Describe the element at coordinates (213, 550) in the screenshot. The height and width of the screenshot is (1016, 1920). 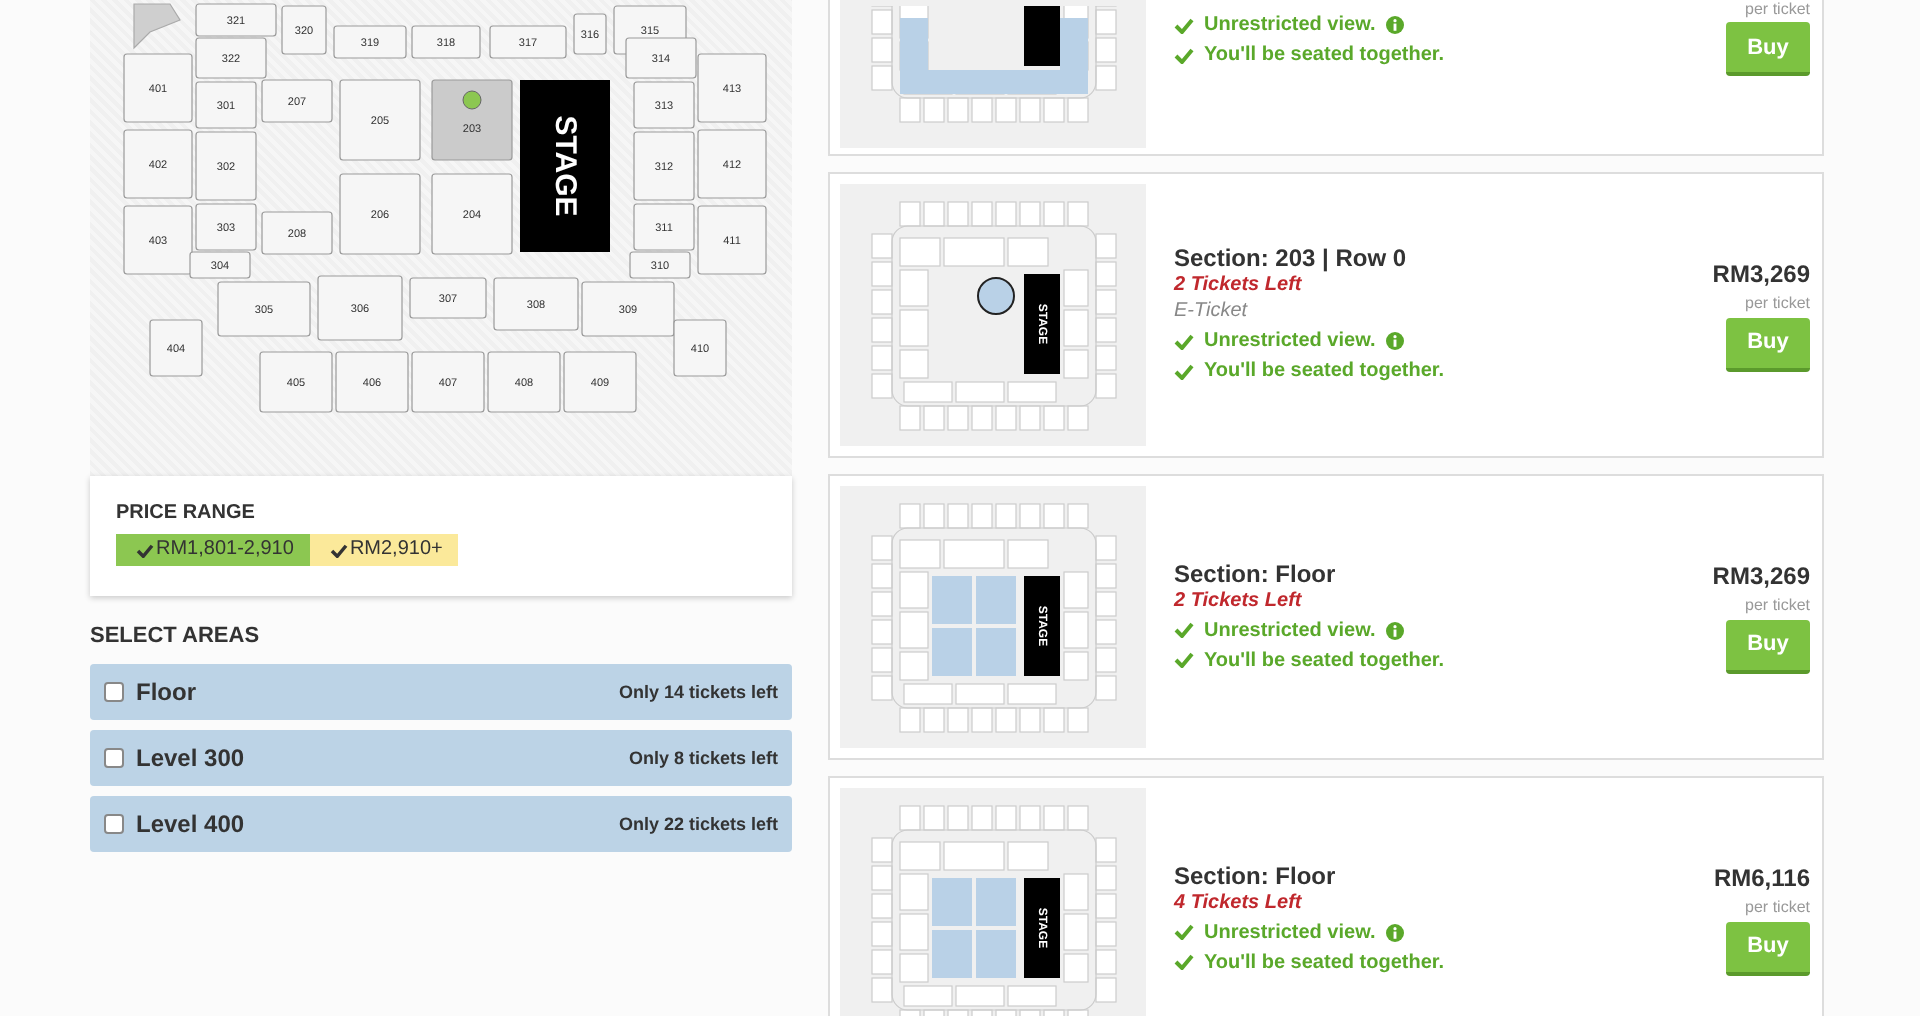
I see `price-filter-chip: RM1,801-2,910` at that location.